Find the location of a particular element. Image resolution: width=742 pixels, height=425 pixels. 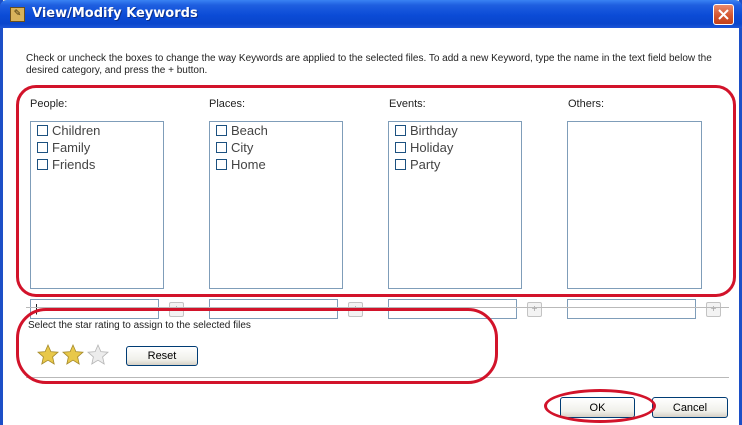

keyword-list-places: Beach City Home is located at coordinates (276, 205).